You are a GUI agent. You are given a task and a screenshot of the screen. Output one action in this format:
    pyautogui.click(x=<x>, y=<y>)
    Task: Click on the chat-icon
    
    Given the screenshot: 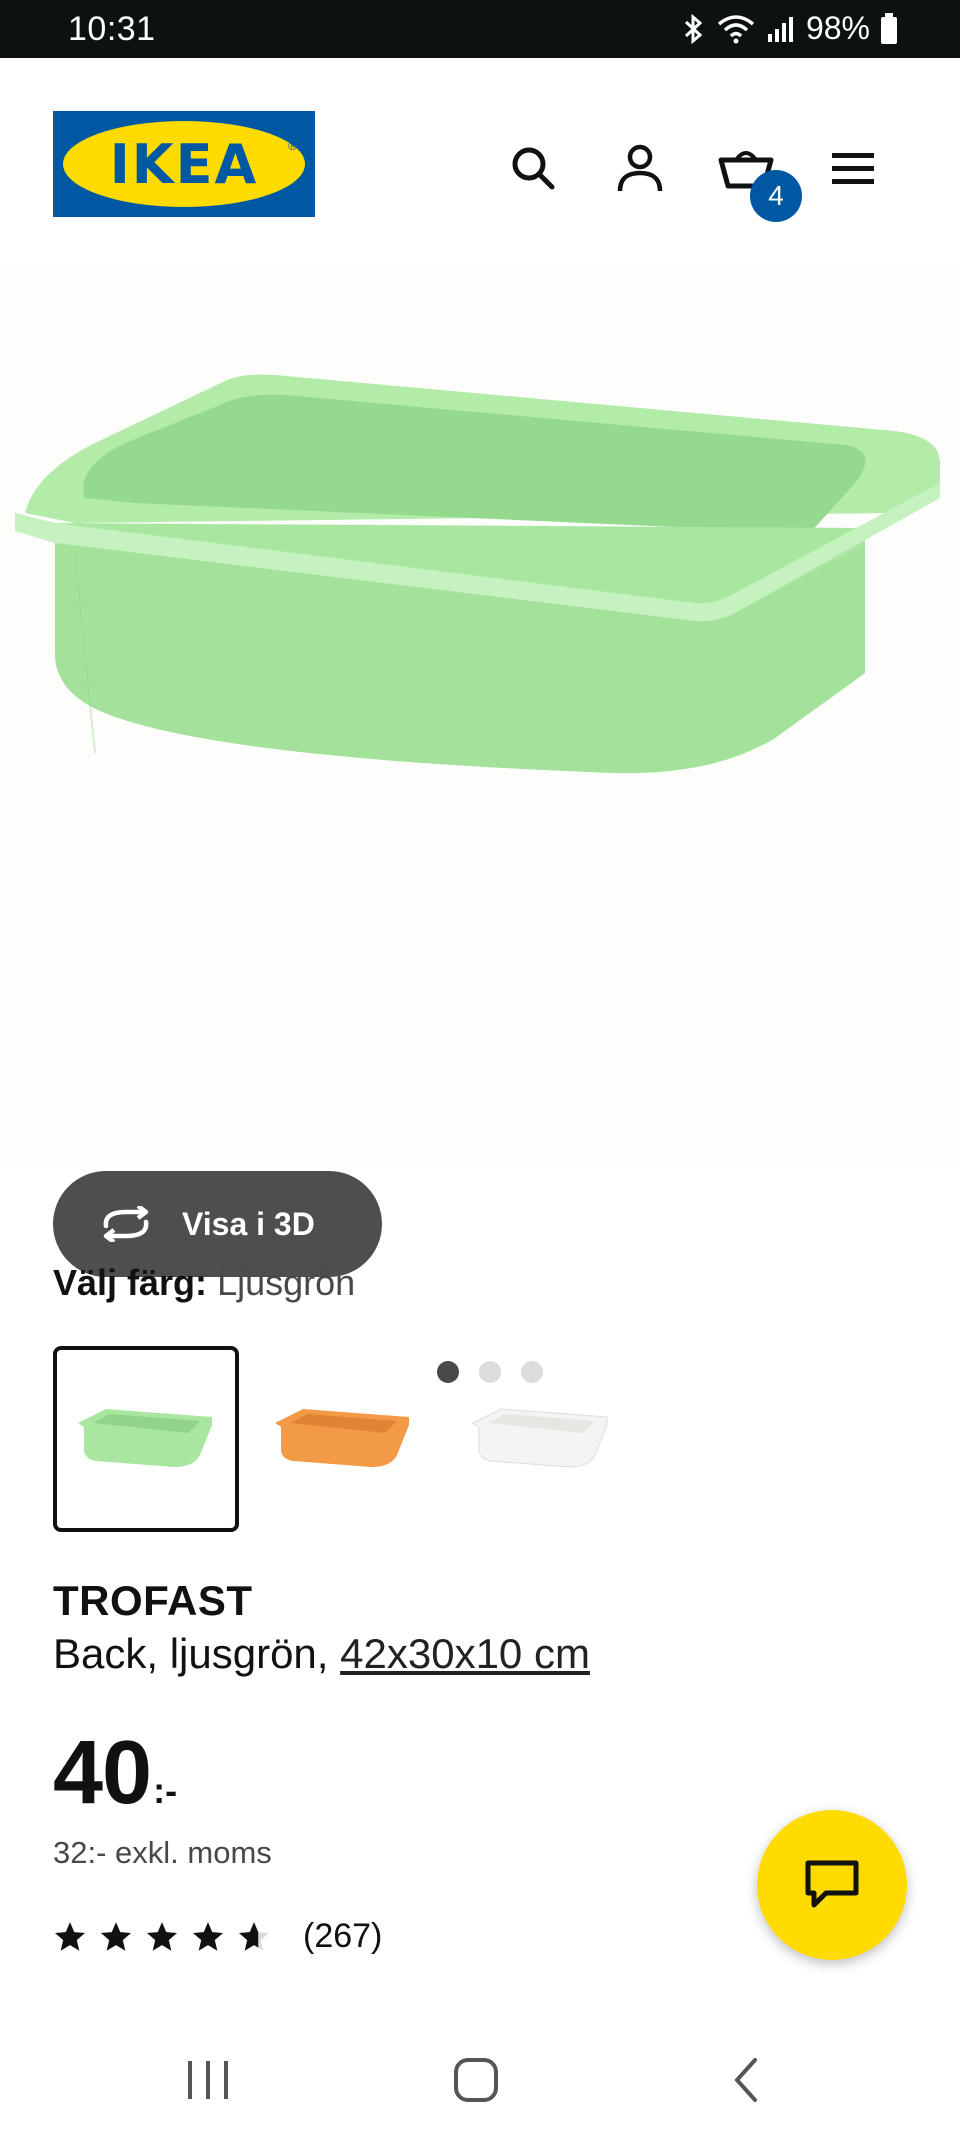 What is the action you would take?
    pyautogui.click(x=832, y=1884)
    